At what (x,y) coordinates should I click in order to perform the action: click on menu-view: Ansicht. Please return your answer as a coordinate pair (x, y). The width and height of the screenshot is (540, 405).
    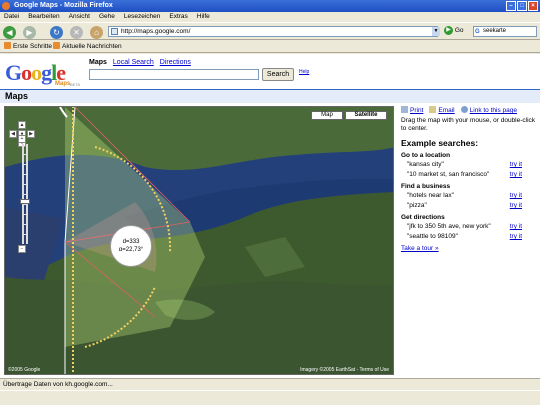
    Looking at the image, I should click on (79, 17).